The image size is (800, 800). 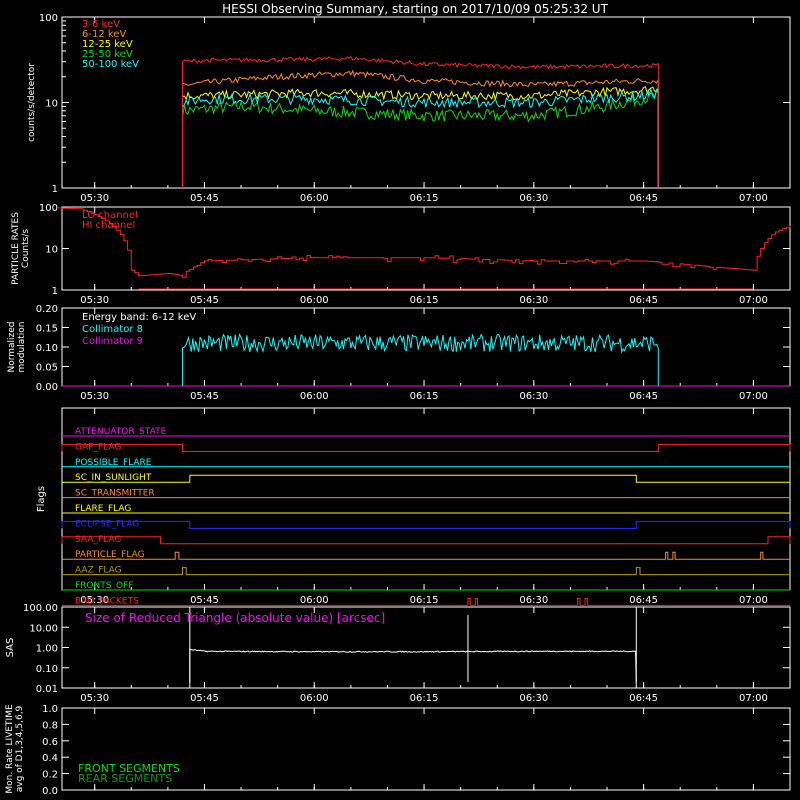 I want to click on modulation-panel-ylabel: modulation, so click(x=22, y=347).